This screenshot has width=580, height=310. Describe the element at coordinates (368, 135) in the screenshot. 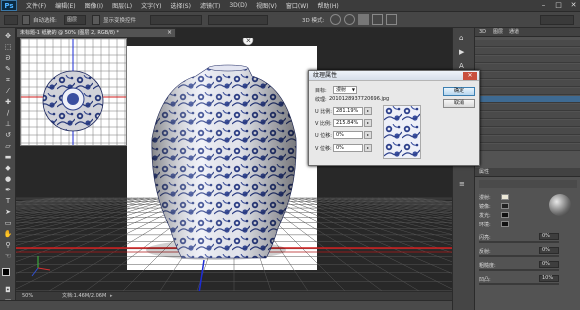

I see `u-offset-stepper: ▸` at that location.